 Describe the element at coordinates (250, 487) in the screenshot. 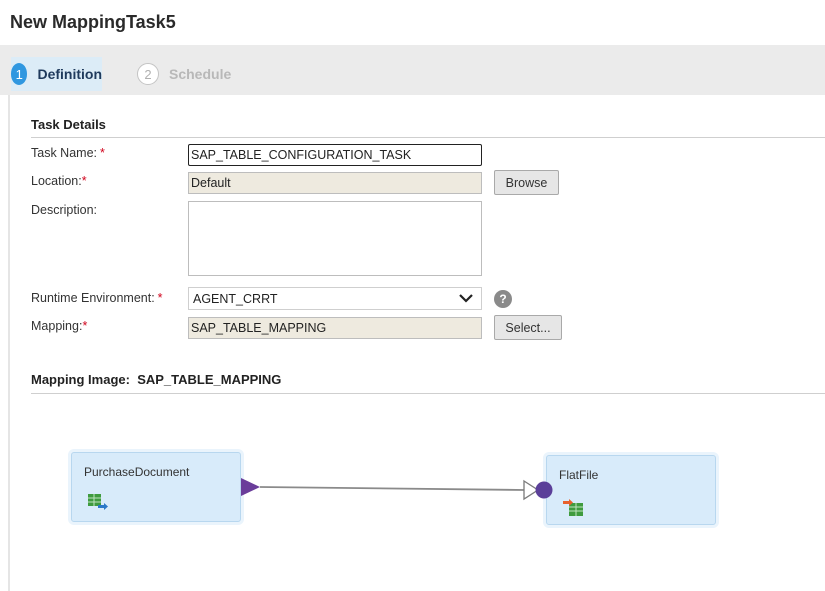

I see `output-port-icon` at that location.